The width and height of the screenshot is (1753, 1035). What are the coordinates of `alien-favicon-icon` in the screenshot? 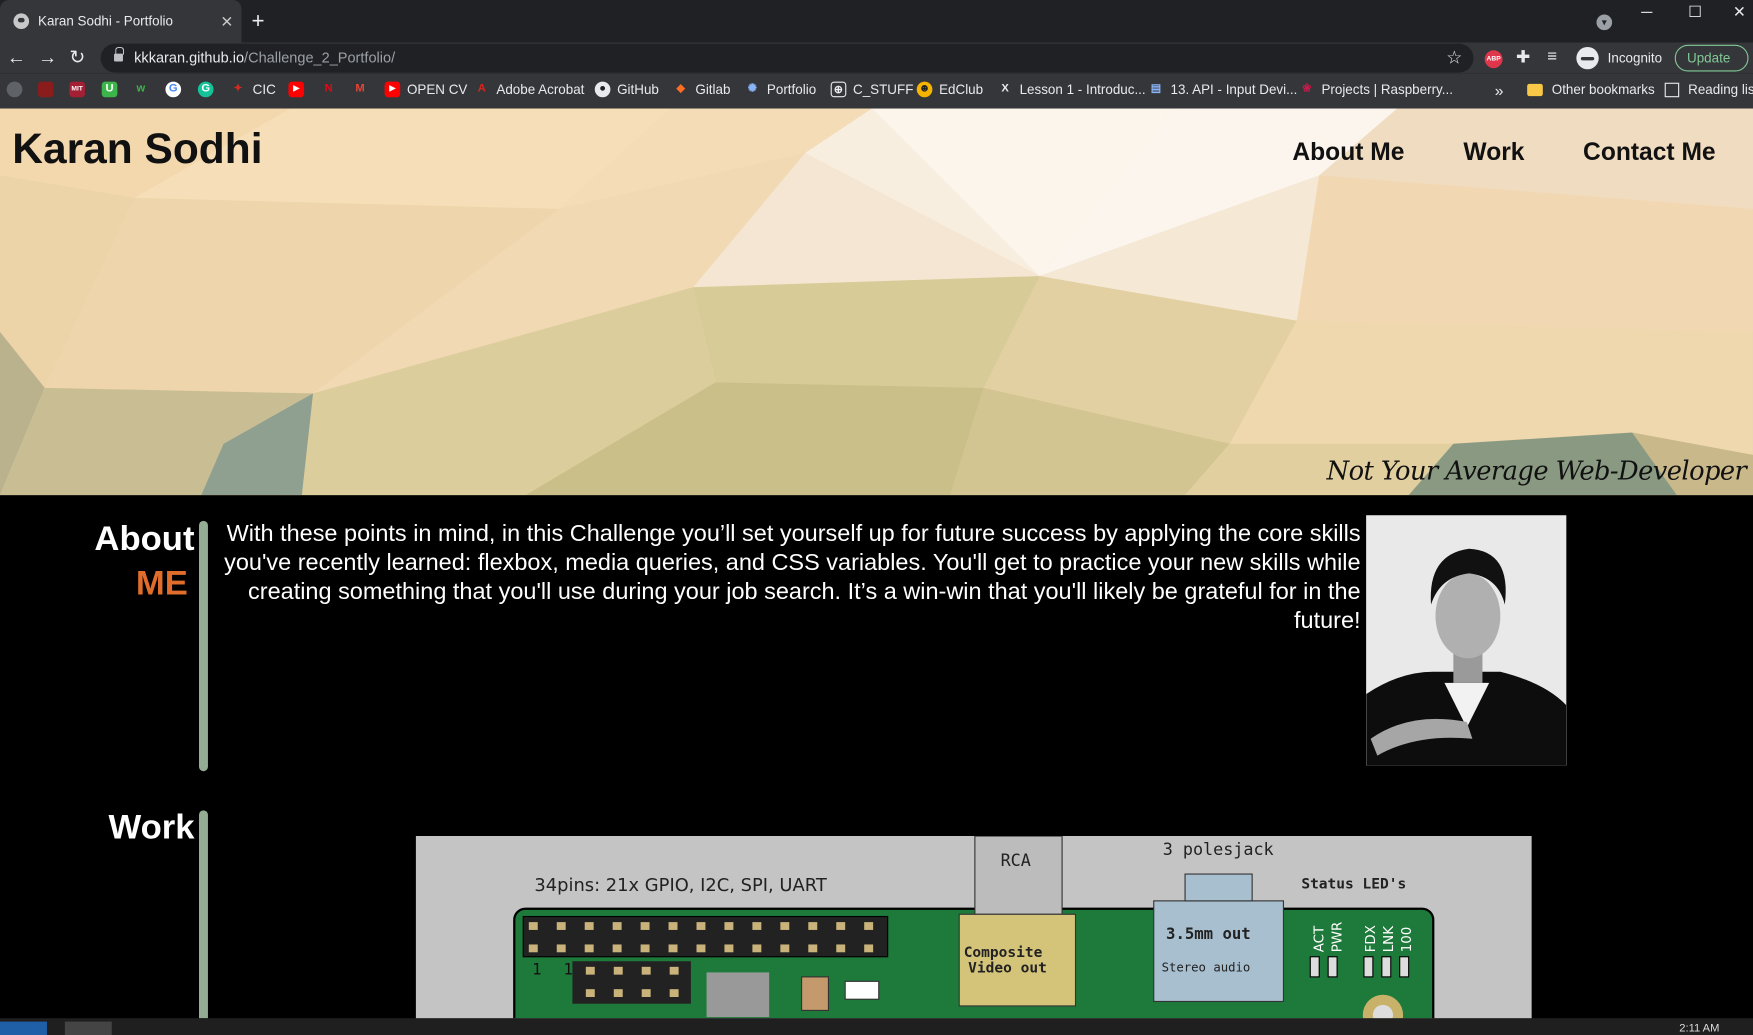 It's located at (21, 21).